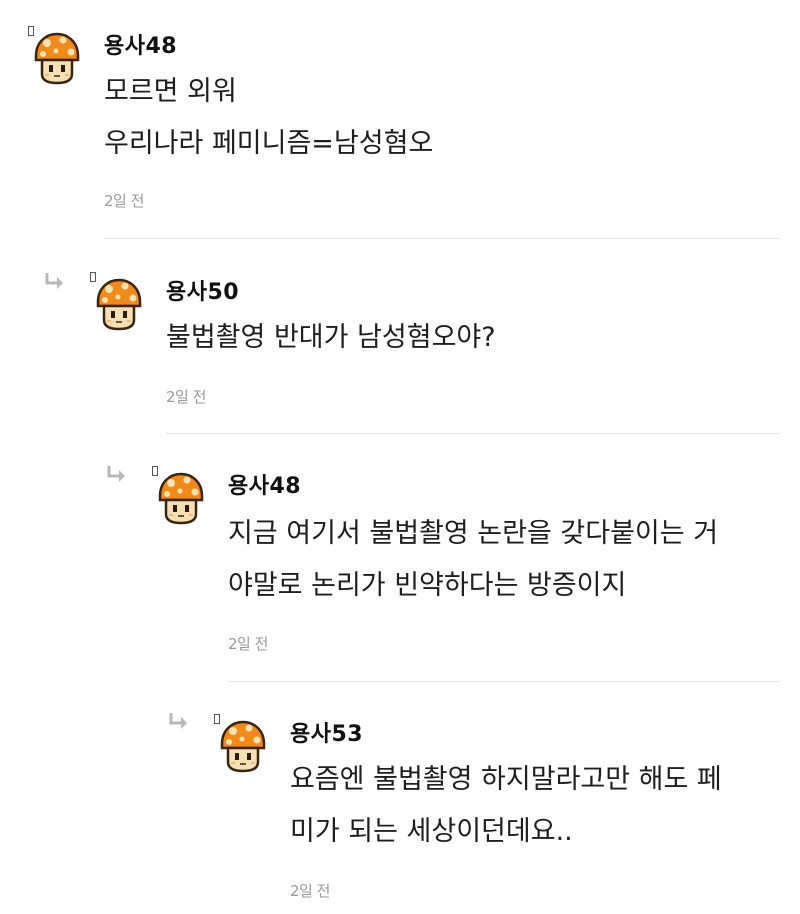 Image resolution: width=800 pixels, height=914 pixels. What do you see at coordinates (431, 831) in the screenshot?
I see `comment-text-line: 미가 되는 세상이던데요..` at bounding box center [431, 831].